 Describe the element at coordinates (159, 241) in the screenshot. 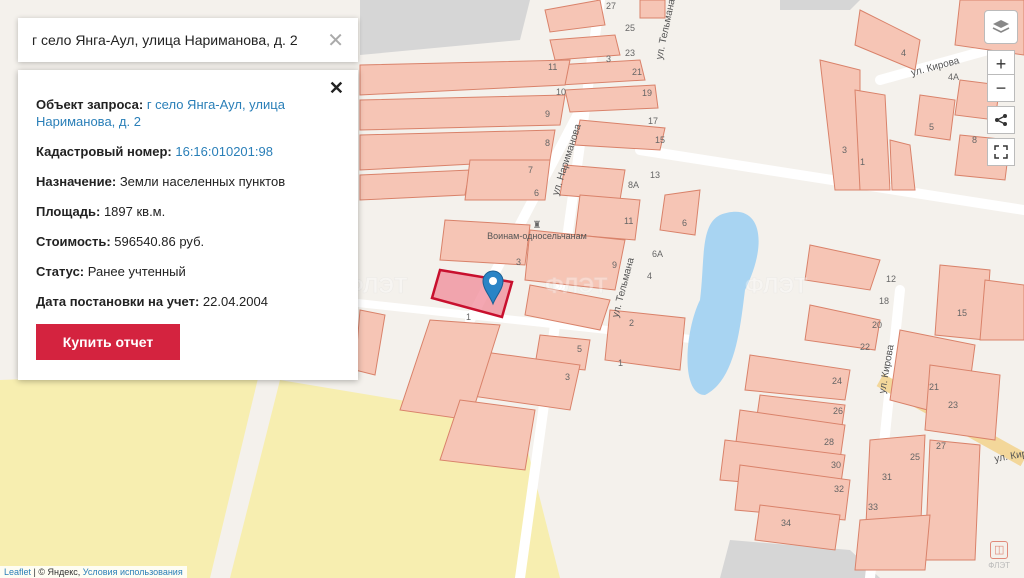

I see `cost-value: 596540.86 руб.` at that location.